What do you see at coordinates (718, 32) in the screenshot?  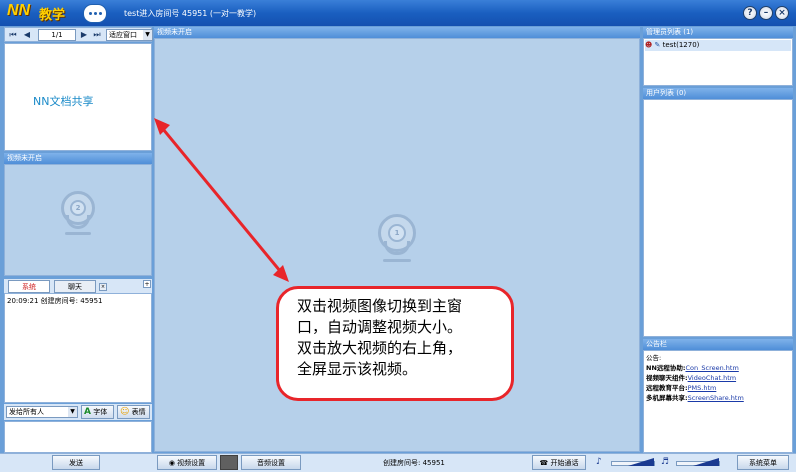 I see `admin-list-header: 管理员列表 (1)` at bounding box center [718, 32].